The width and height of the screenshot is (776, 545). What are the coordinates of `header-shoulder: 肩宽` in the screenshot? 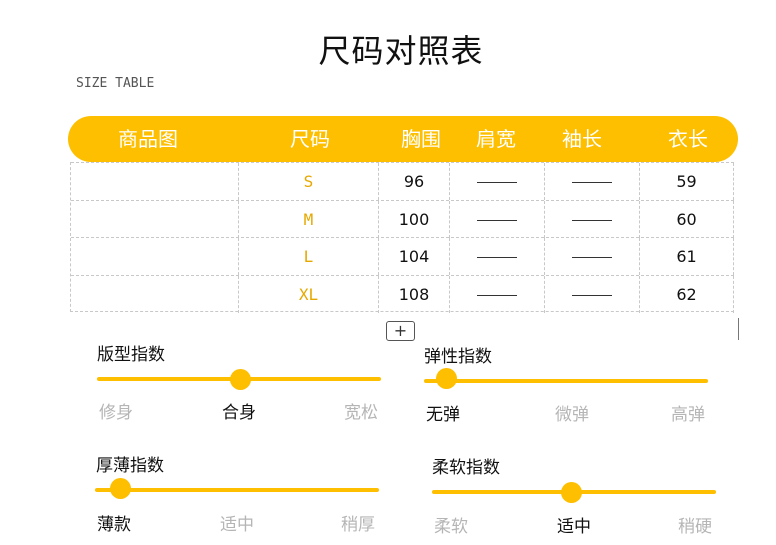 It's located at (496, 139).